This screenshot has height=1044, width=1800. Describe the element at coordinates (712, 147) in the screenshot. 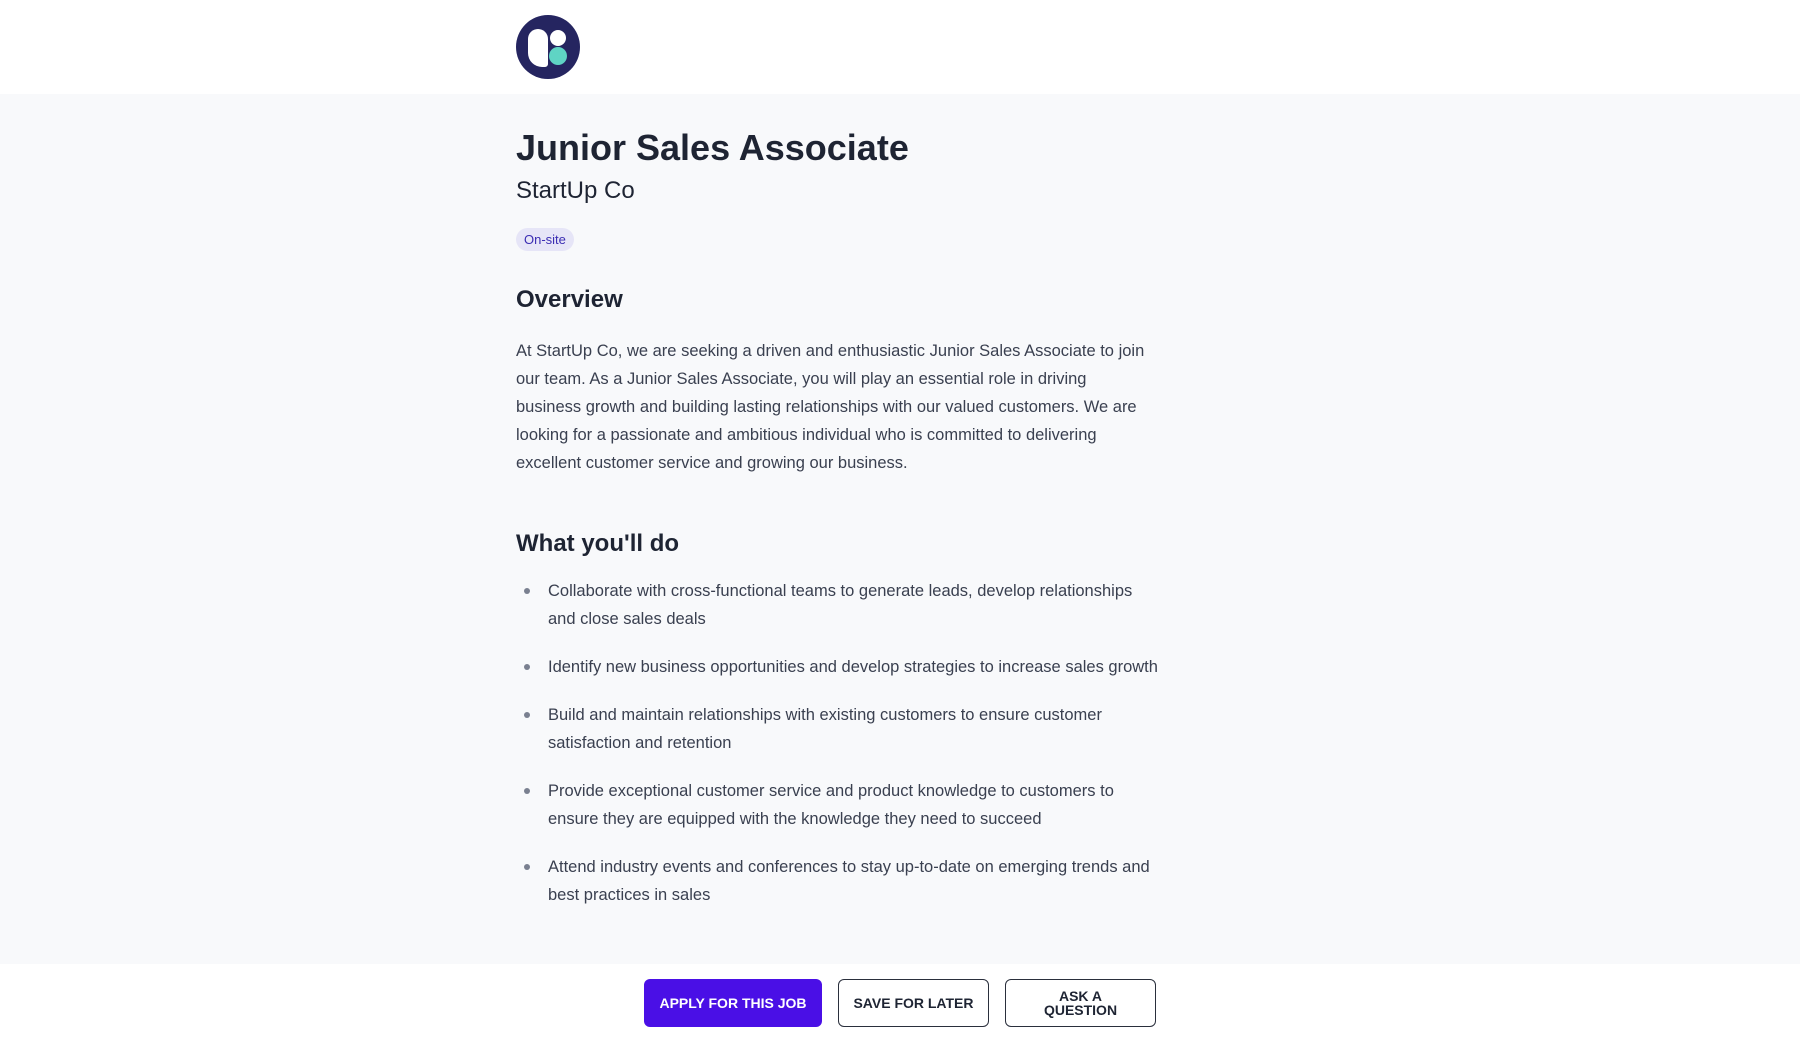

I see `job-title: Junior Sales Associate` at that location.